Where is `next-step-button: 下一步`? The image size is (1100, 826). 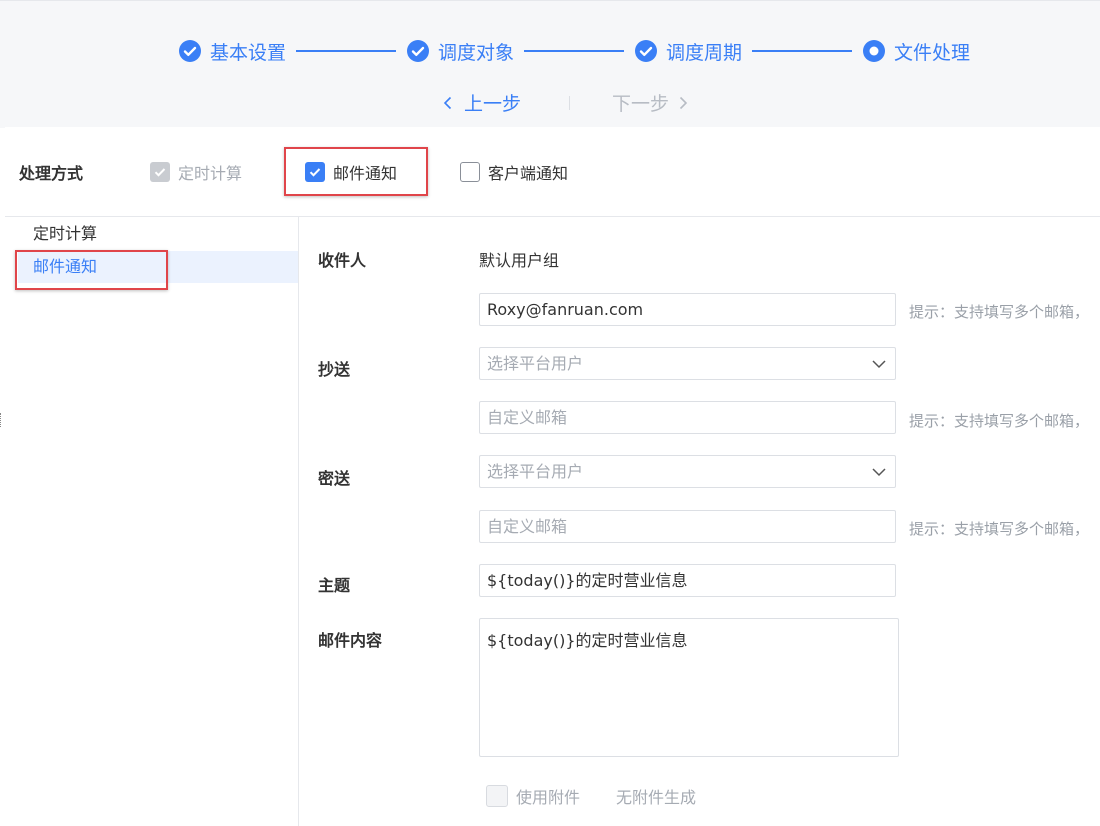 next-step-button: 下一步 is located at coordinates (651, 102).